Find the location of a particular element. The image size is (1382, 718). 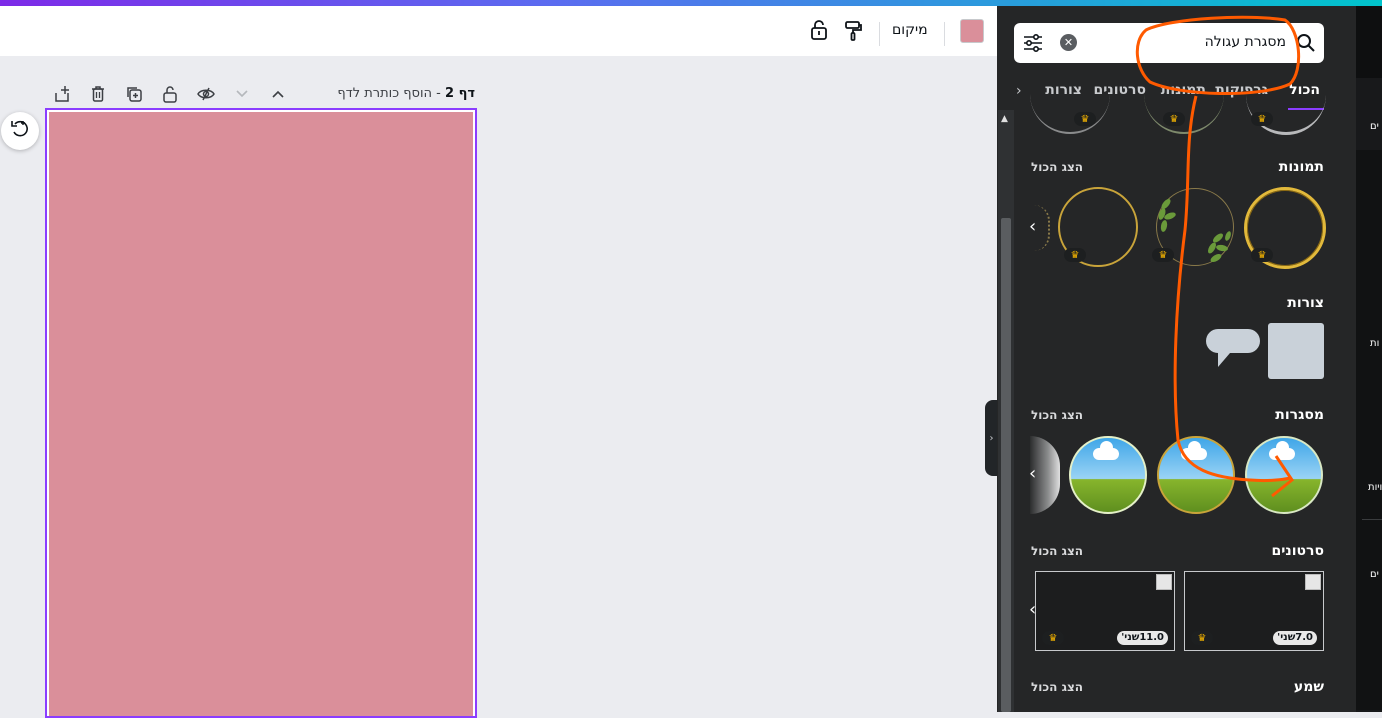

duplicate-icon is located at coordinates (134, 94).